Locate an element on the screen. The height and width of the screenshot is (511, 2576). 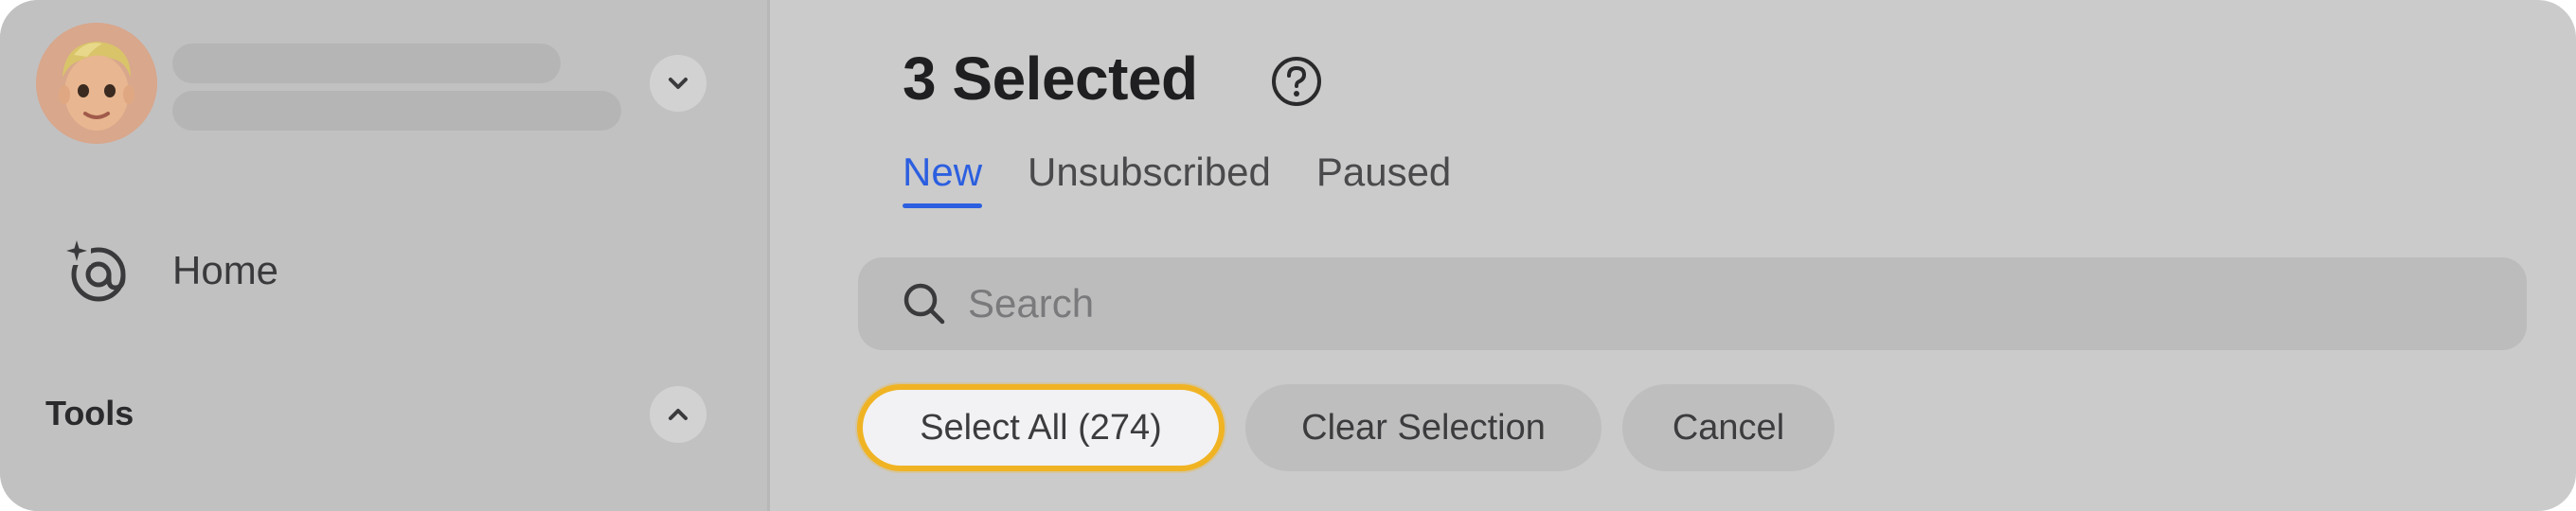
avatar is located at coordinates (96, 83).